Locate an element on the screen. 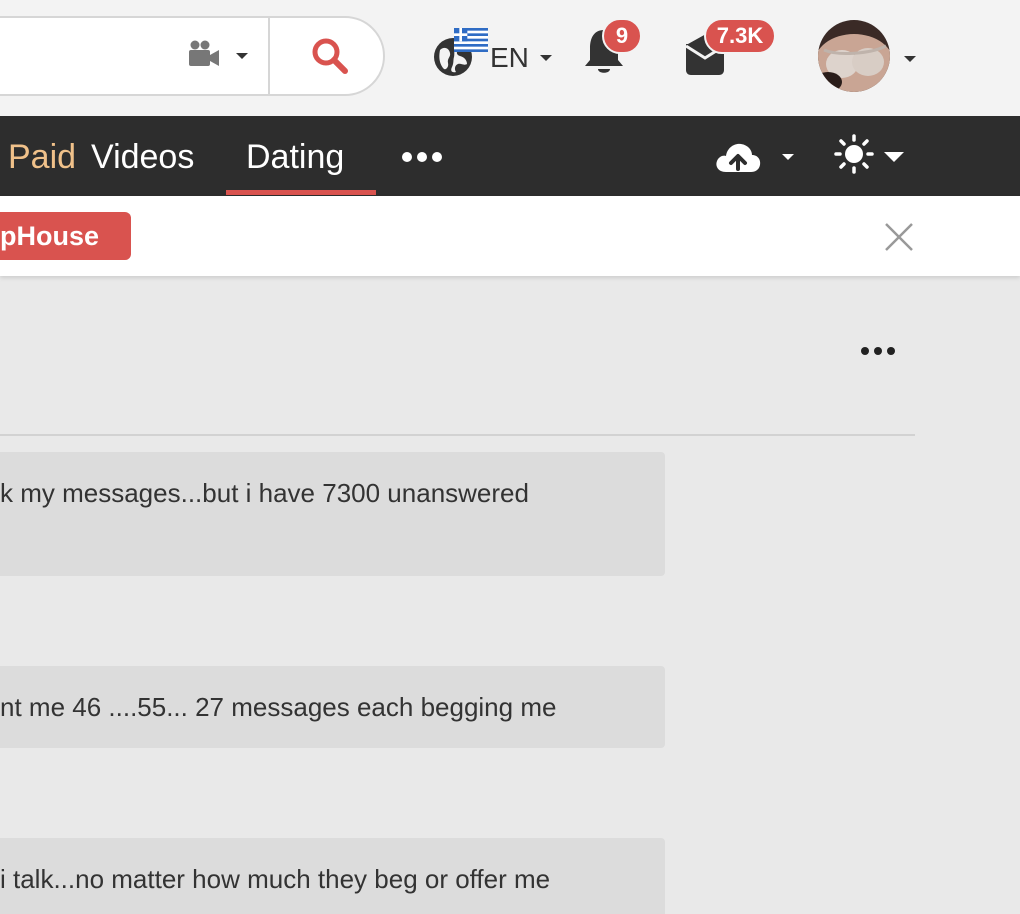 This screenshot has width=1020, height=914. upload-dropdown is located at coordinates (759, 157).